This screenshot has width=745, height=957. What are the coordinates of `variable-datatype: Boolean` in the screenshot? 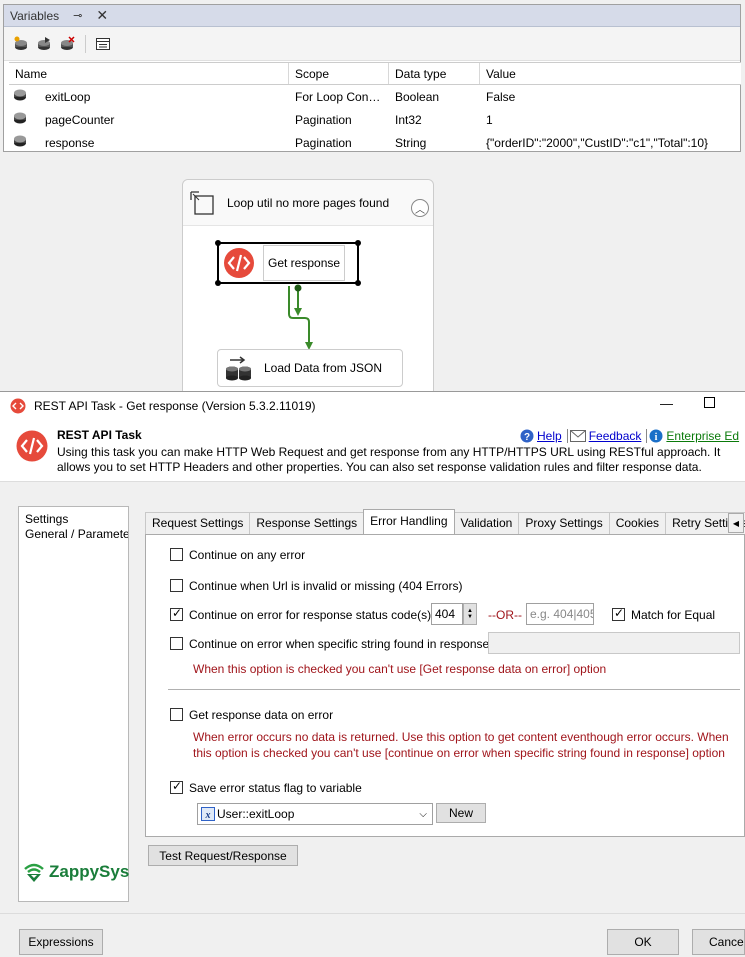 It's located at (434, 97).